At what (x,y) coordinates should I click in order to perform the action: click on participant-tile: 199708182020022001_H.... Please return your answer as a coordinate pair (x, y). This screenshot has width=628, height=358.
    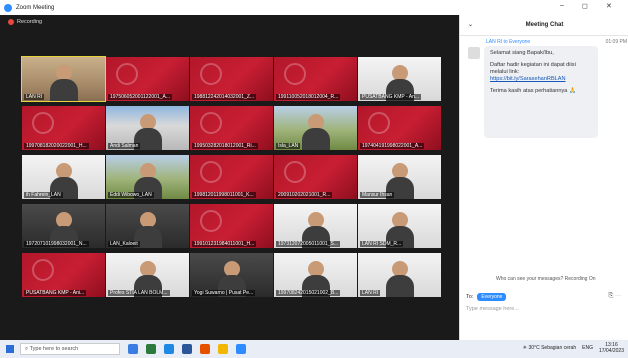
    Looking at the image, I should click on (63, 128).